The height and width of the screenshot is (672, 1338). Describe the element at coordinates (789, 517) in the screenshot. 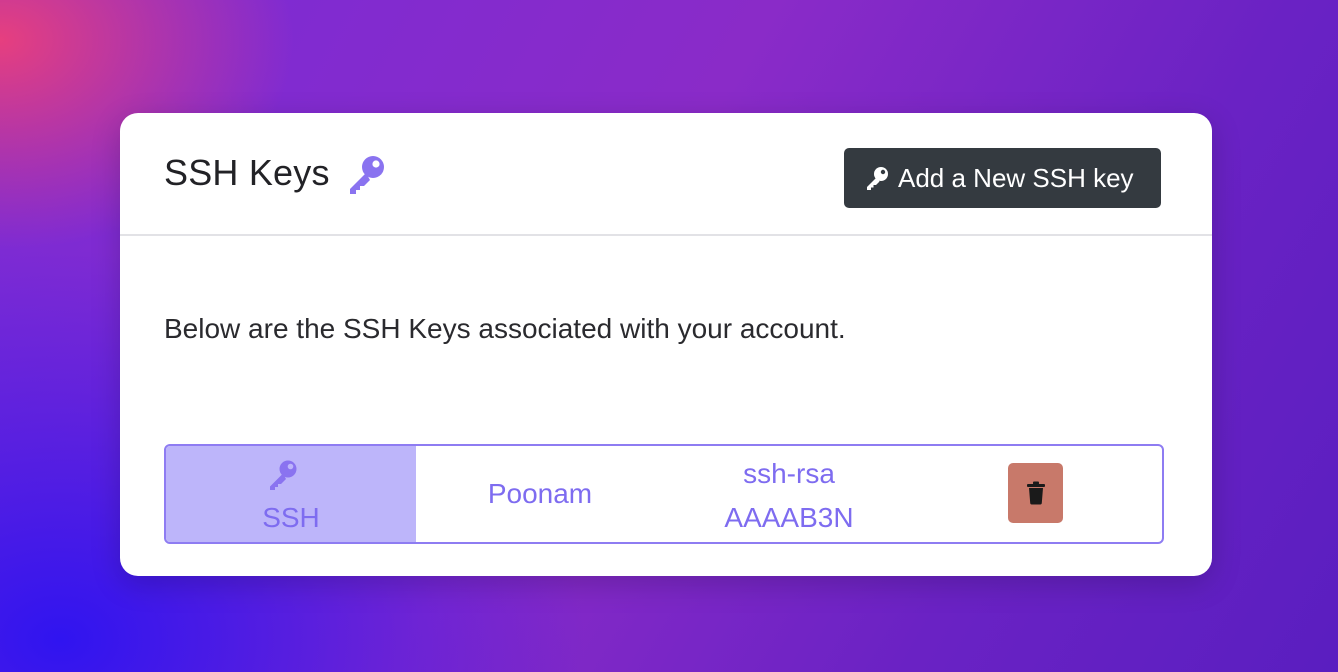

I see `key-value-line2: AAAAB3N` at that location.